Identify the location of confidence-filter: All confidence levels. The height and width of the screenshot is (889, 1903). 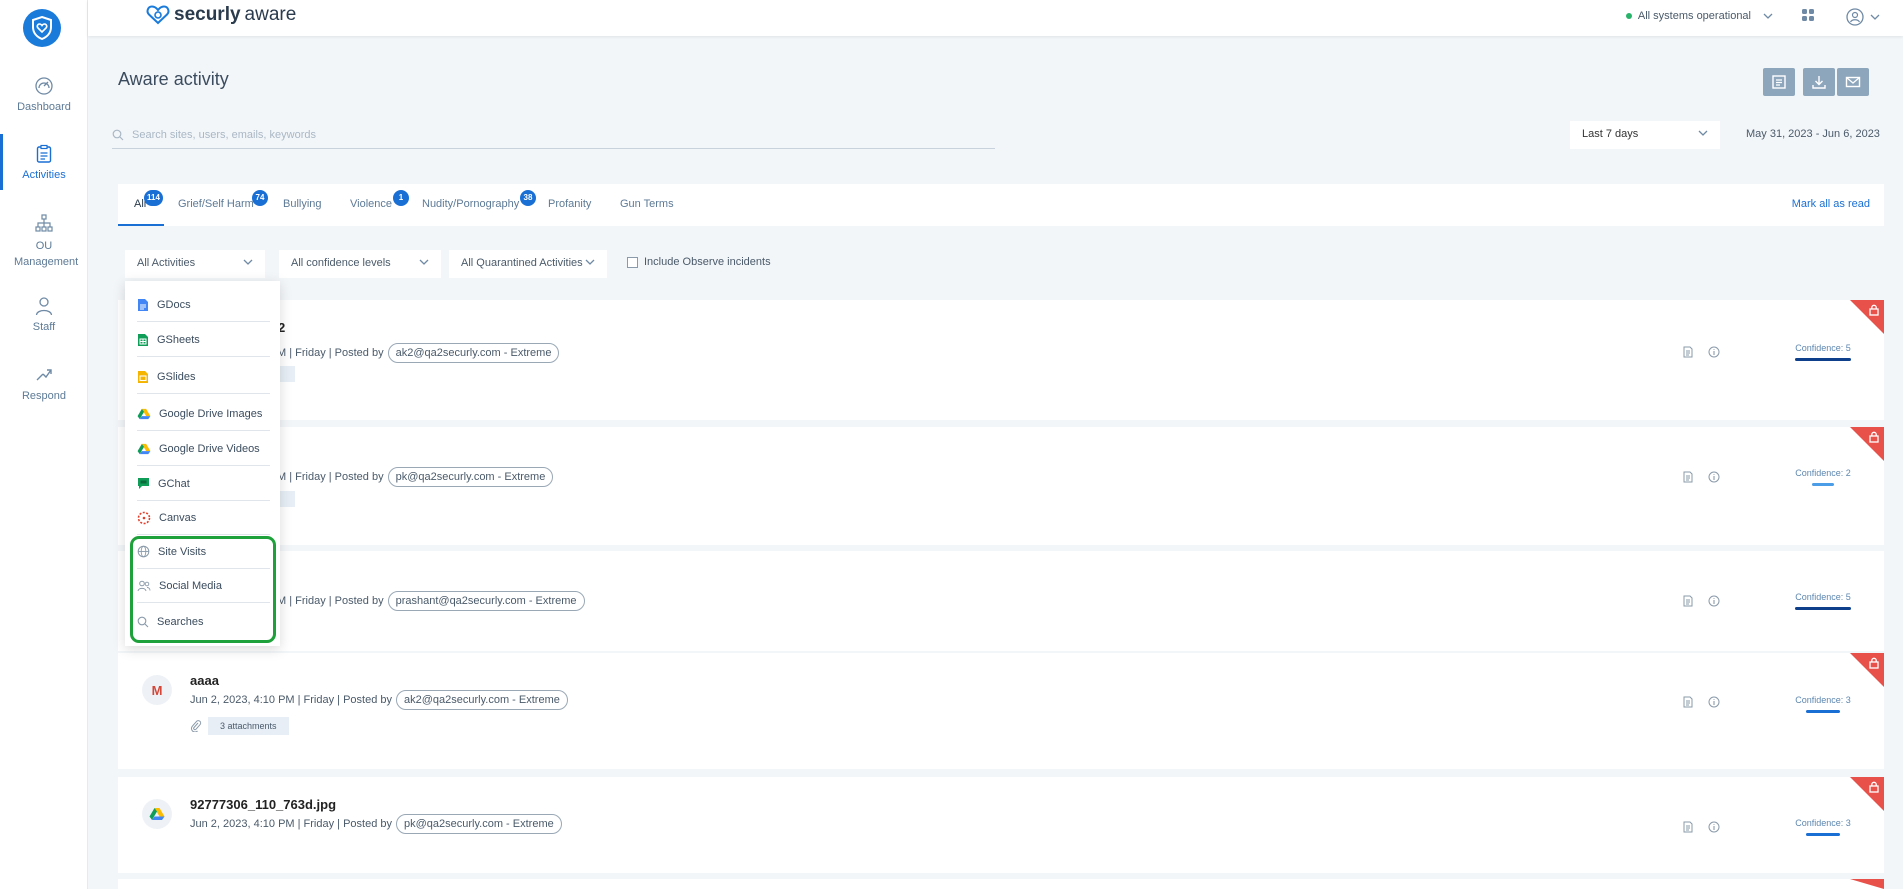
(360, 264).